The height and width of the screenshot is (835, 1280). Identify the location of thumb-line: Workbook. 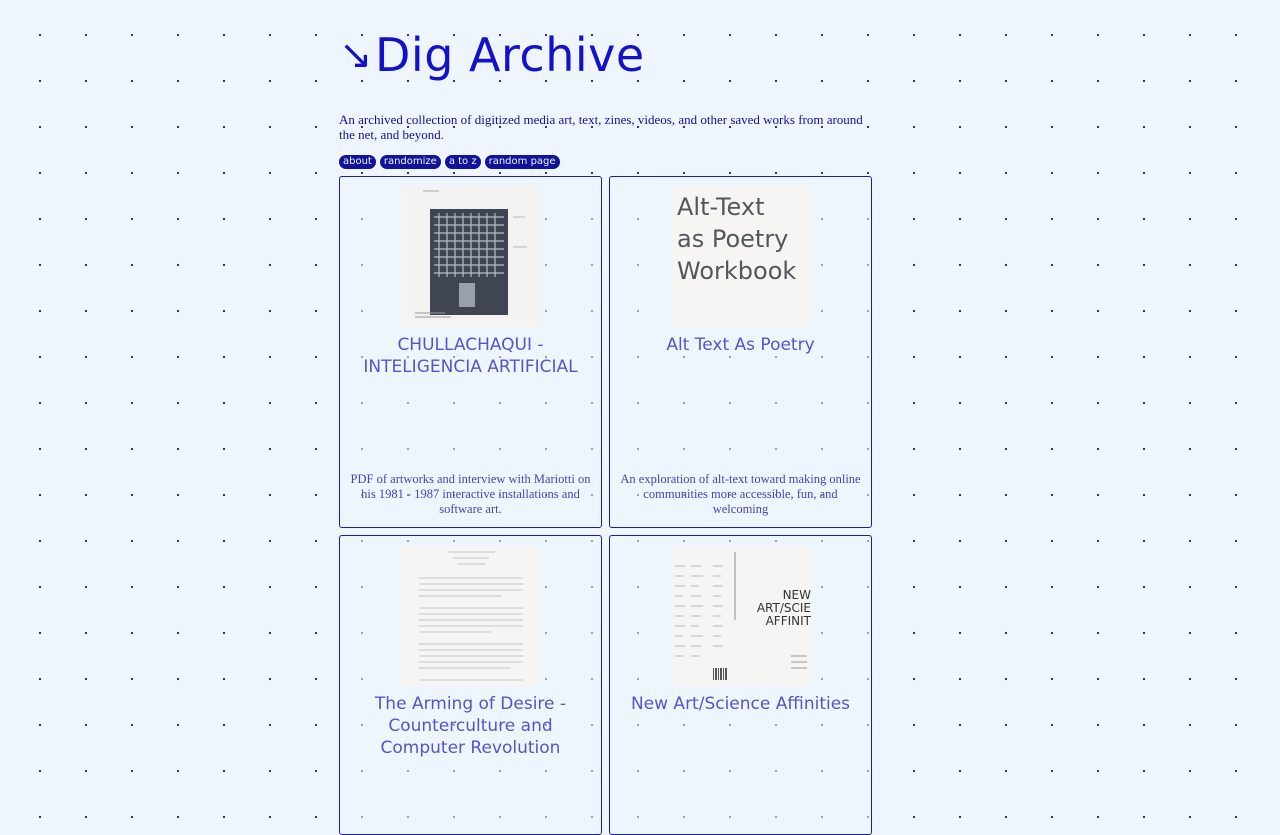
(737, 271).